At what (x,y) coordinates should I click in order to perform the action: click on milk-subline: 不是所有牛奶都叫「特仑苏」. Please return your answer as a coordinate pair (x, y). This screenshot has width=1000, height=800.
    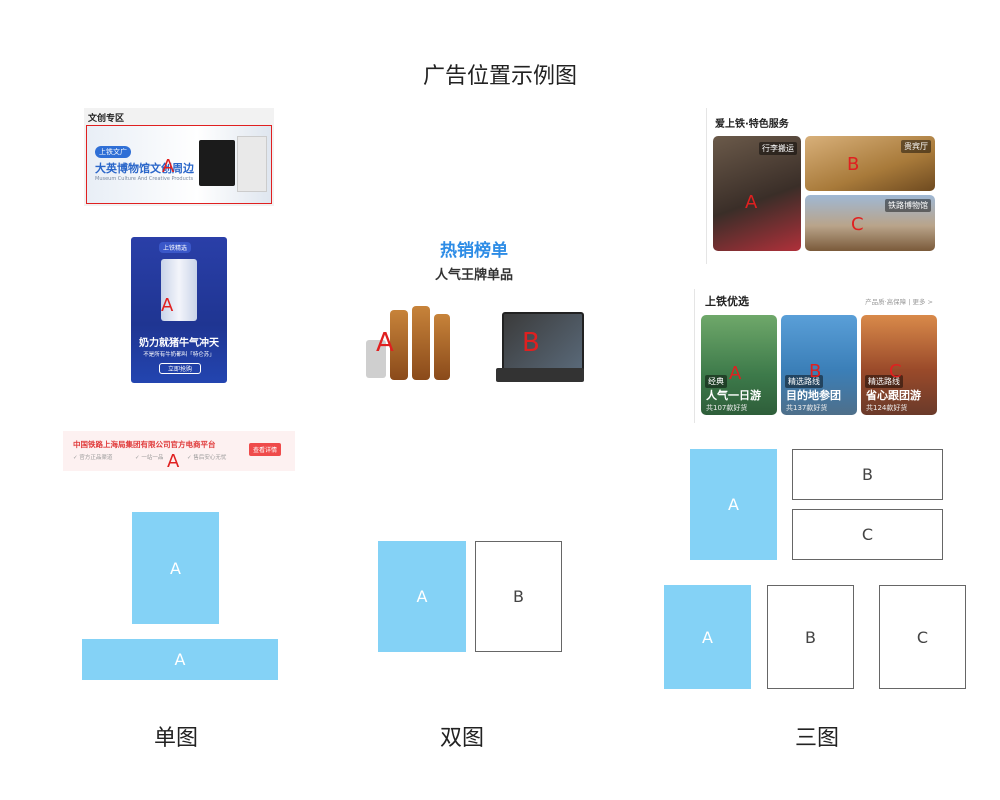
    Looking at the image, I should click on (179, 355).